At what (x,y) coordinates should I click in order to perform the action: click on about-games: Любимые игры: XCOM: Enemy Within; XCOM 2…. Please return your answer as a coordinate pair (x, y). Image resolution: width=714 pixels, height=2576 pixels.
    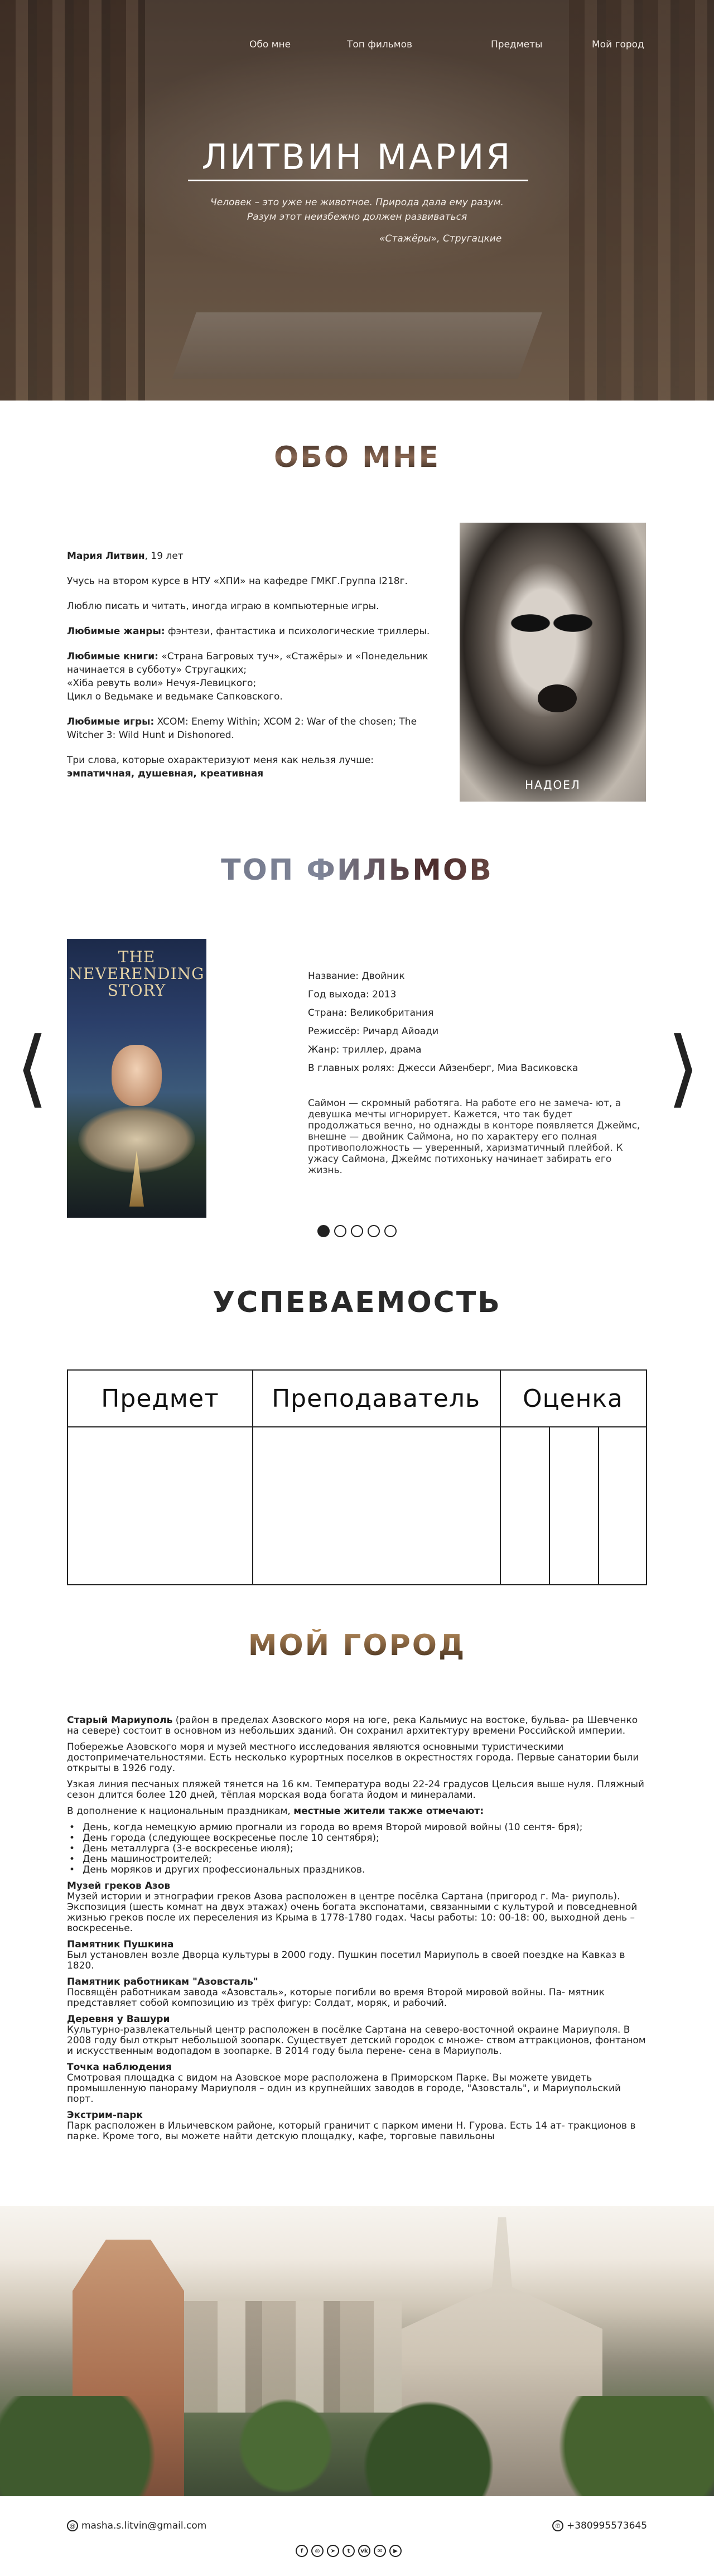
    Looking at the image, I should click on (257, 728).